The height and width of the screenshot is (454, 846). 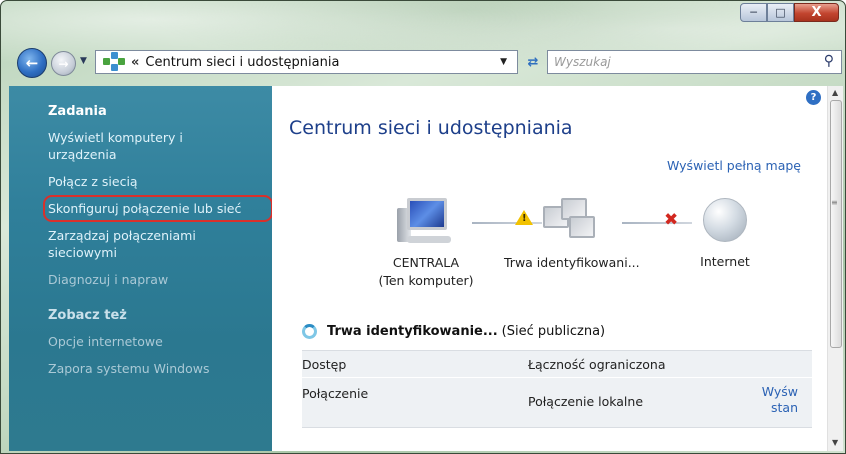 What do you see at coordinates (836, 224) in the screenshot?
I see `scroll-thumb` at bounding box center [836, 224].